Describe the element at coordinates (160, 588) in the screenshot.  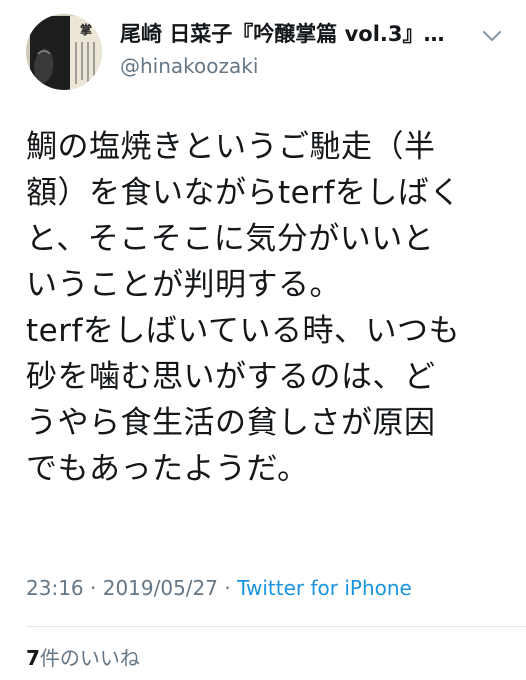
I see `tweet-date: 2019/05/27` at that location.